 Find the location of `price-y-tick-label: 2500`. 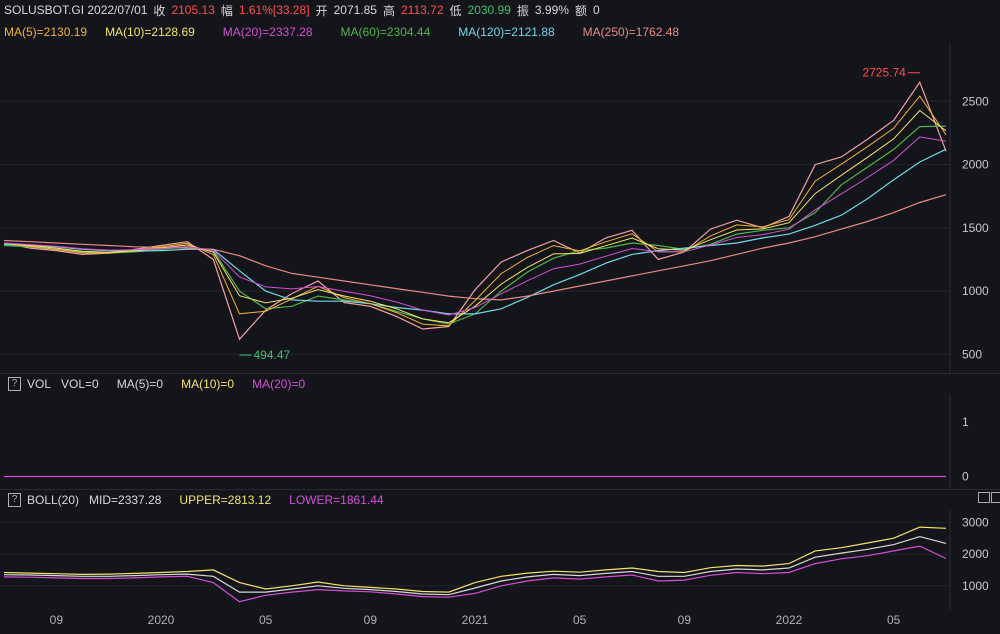

price-y-tick-label: 2500 is located at coordinates (975, 101).